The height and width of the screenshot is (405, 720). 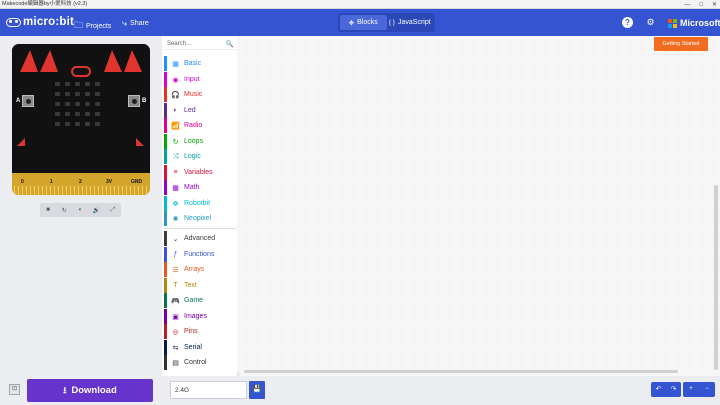 I want to click on puzzle-icon: ✥, so click(x=351, y=23).